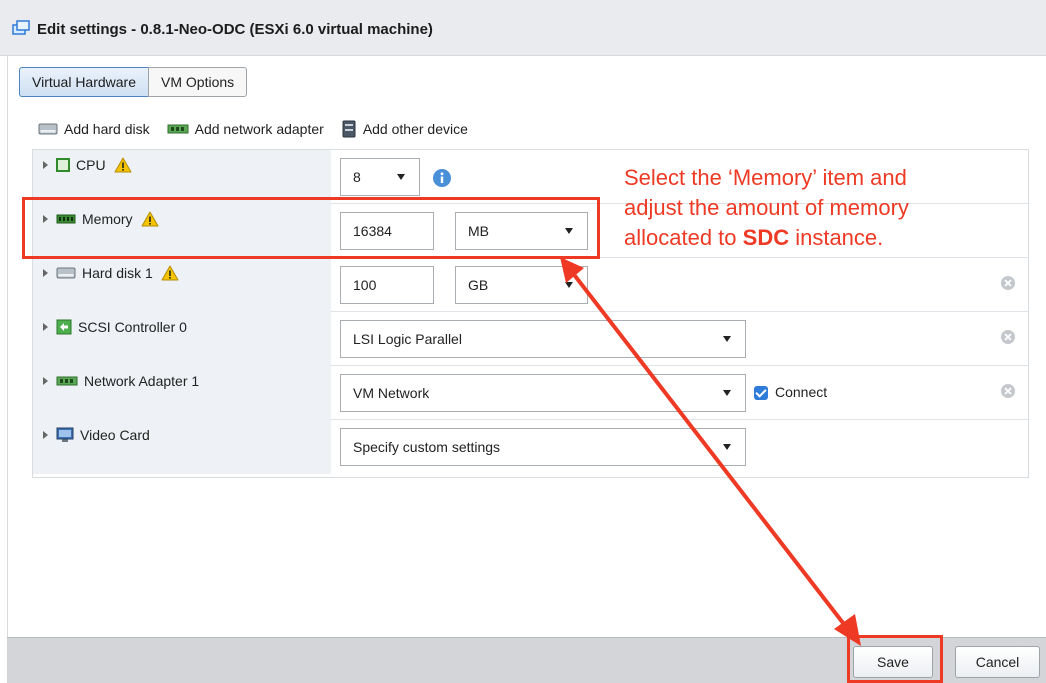  I want to click on cpu-select: 8, so click(380, 177).